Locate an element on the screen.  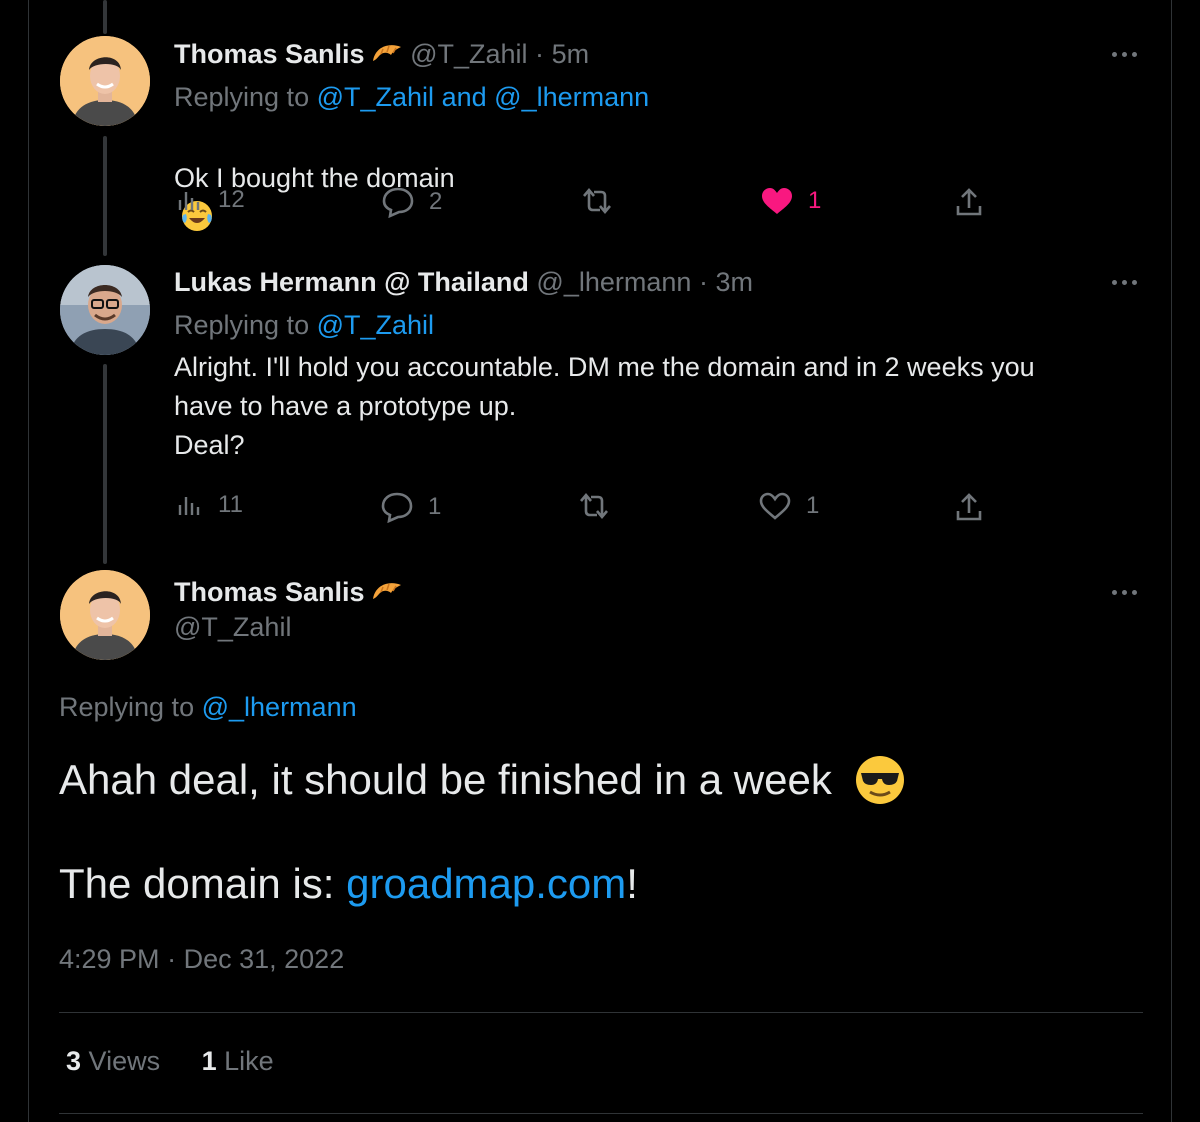
divider-bottom is located at coordinates (601, 1113).